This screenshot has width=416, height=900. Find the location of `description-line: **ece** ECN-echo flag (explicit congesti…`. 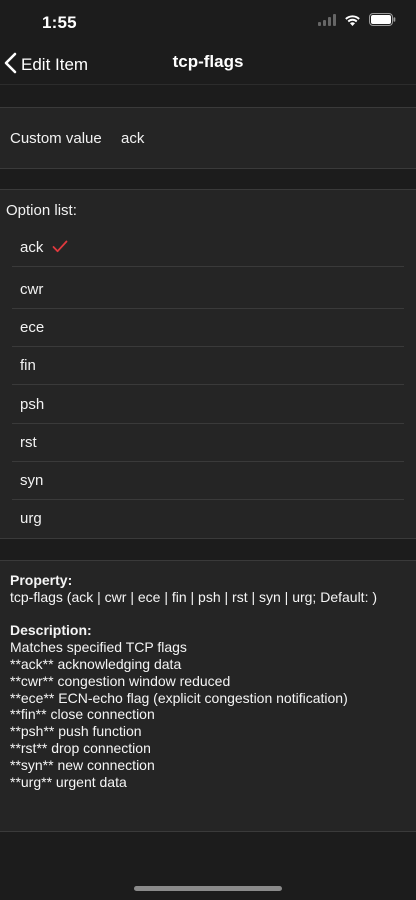

description-line: **ece** ECN-echo flag (explicit congesti… is located at coordinates (179, 697).